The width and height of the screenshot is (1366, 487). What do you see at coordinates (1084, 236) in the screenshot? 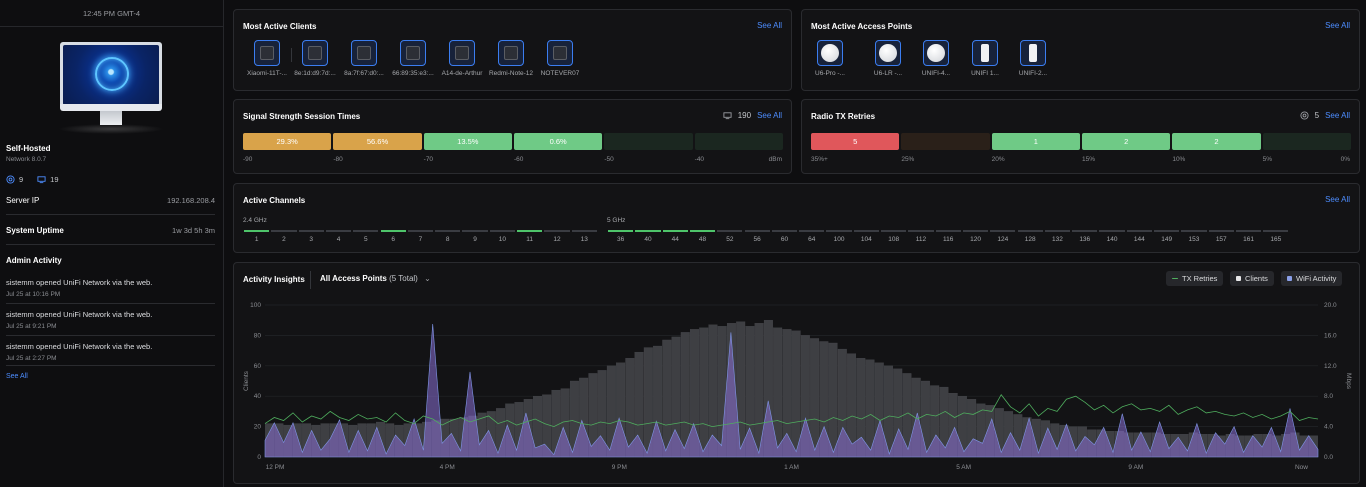
I see `channel-136: 136` at bounding box center [1084, 236].